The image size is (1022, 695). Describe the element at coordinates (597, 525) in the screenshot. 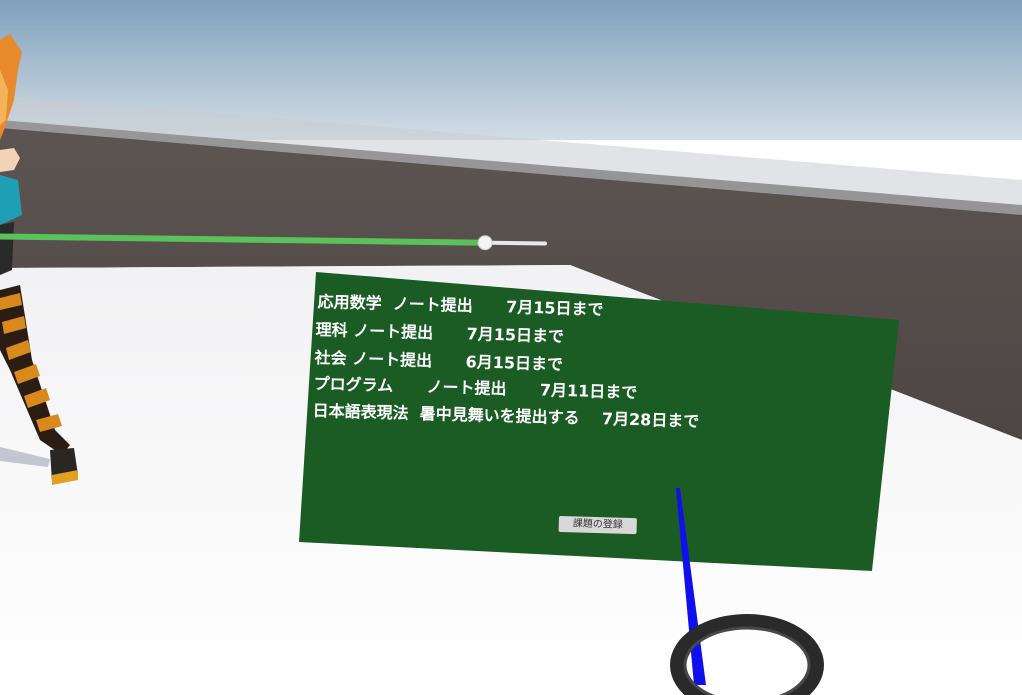

I see `register-task-button: 課題の登録` at that location.